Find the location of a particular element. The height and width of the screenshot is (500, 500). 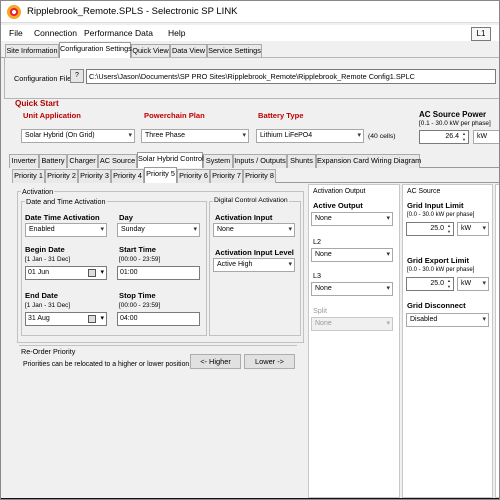

unit-application-select: Solar Hybrid (On Grid) ▾ is located at coordinates (78, 136).